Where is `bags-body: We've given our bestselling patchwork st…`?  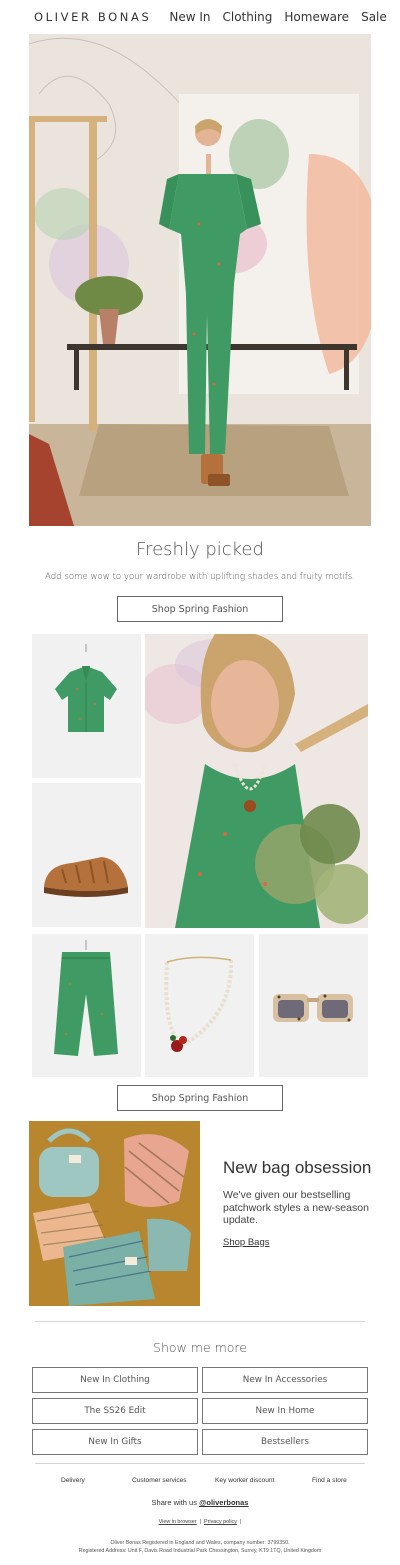
bags-body: We've given our bestselling patchwork st… is located at coordinates (296, 1207).